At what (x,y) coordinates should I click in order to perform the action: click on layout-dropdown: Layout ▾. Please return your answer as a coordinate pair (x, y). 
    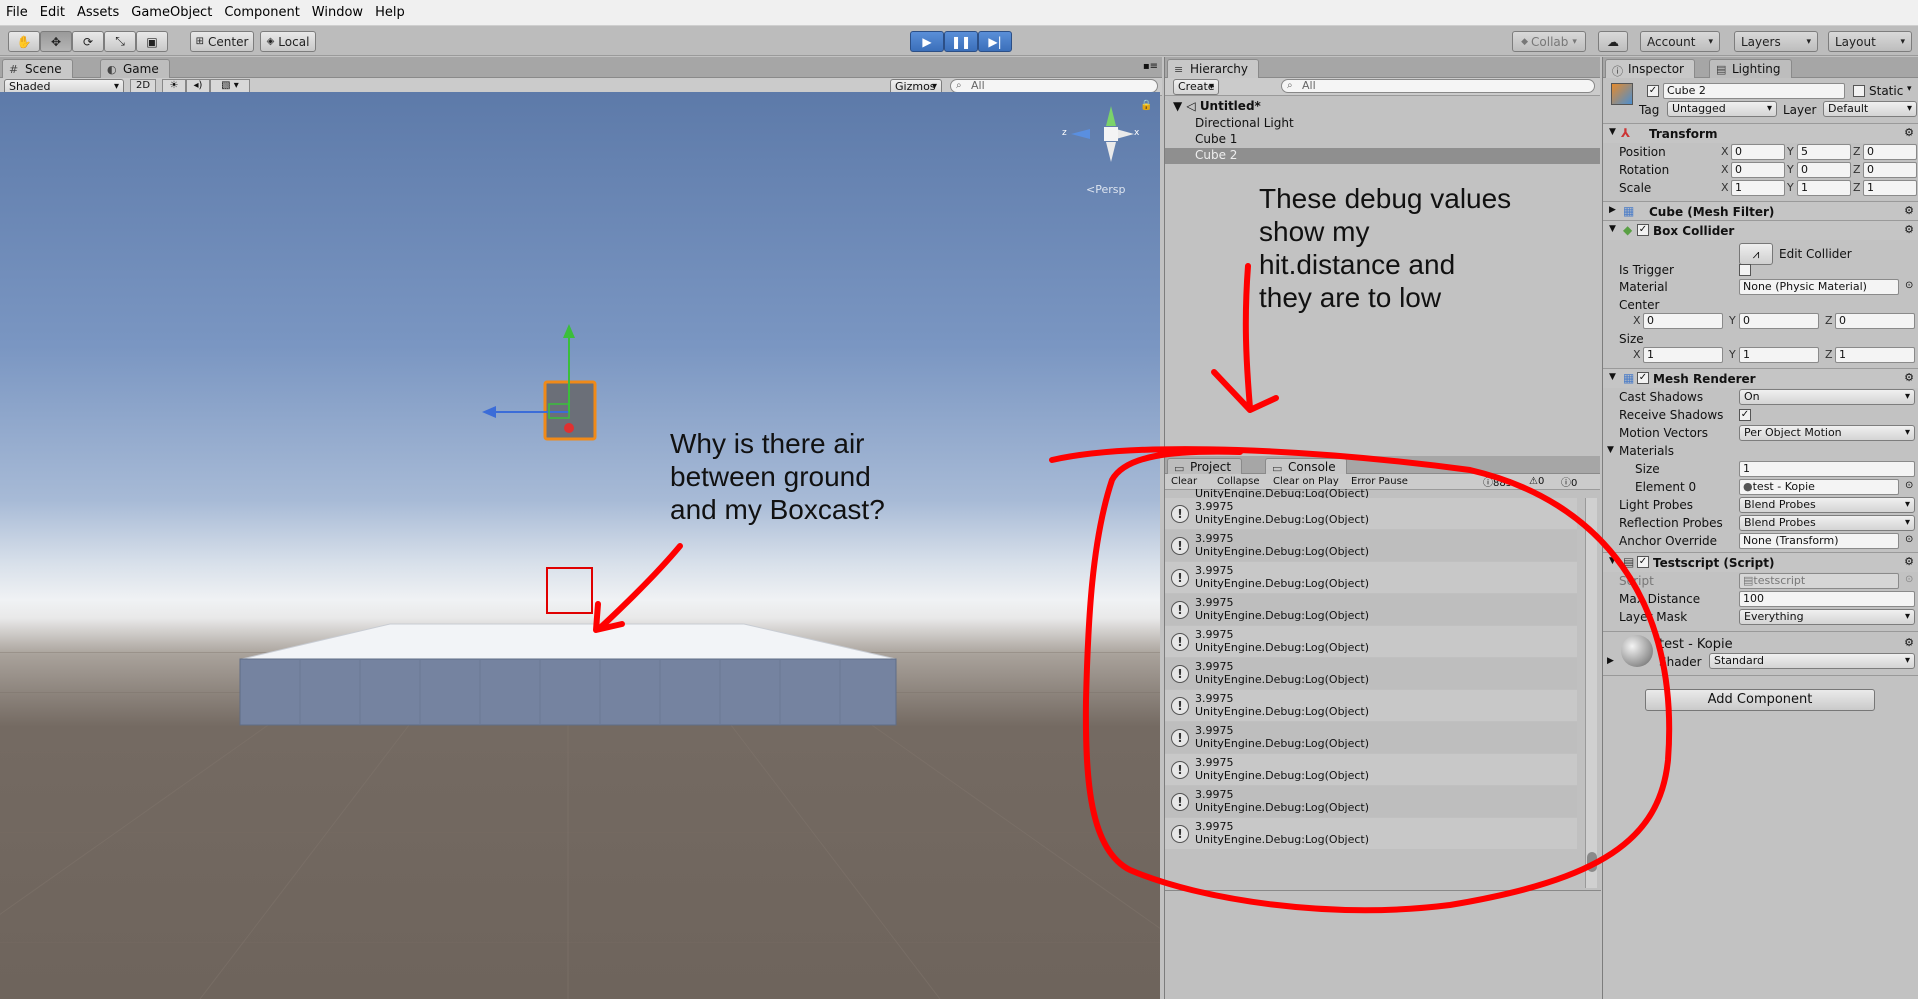
    Looking at the image, I should click on (1870, 41).